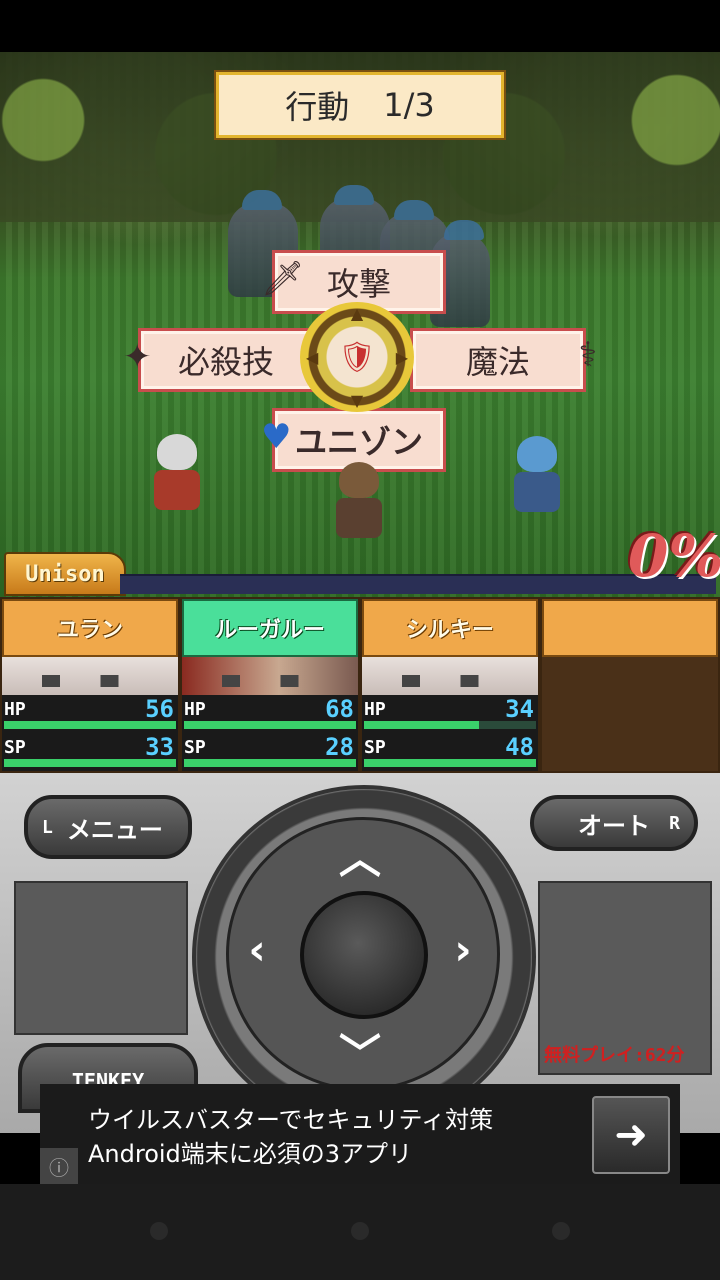 The width and height of the screenshot is (720, 1280). What do you see at coordinates (257, 949) in the screenshot?
I see `dpad-left-icon: ‹` at bounding box center [257, 949].